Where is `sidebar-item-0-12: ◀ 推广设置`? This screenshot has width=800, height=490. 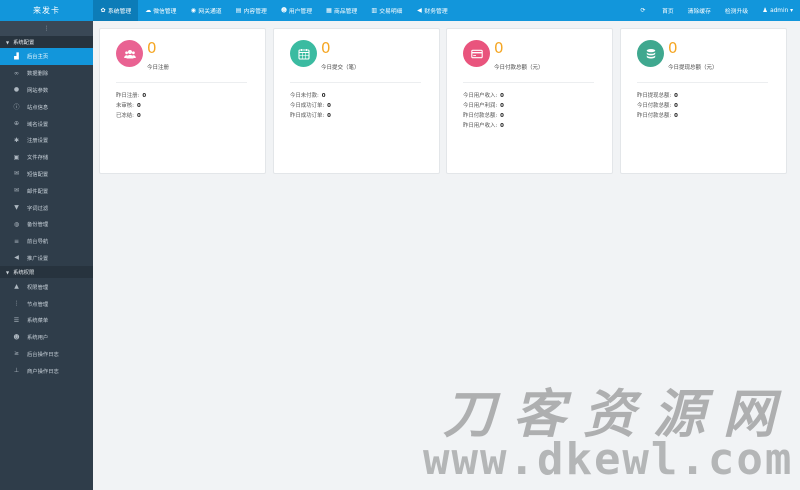
sidebar-item-0-12: ◀ 推广设置 is located at coordinates (46, 258).